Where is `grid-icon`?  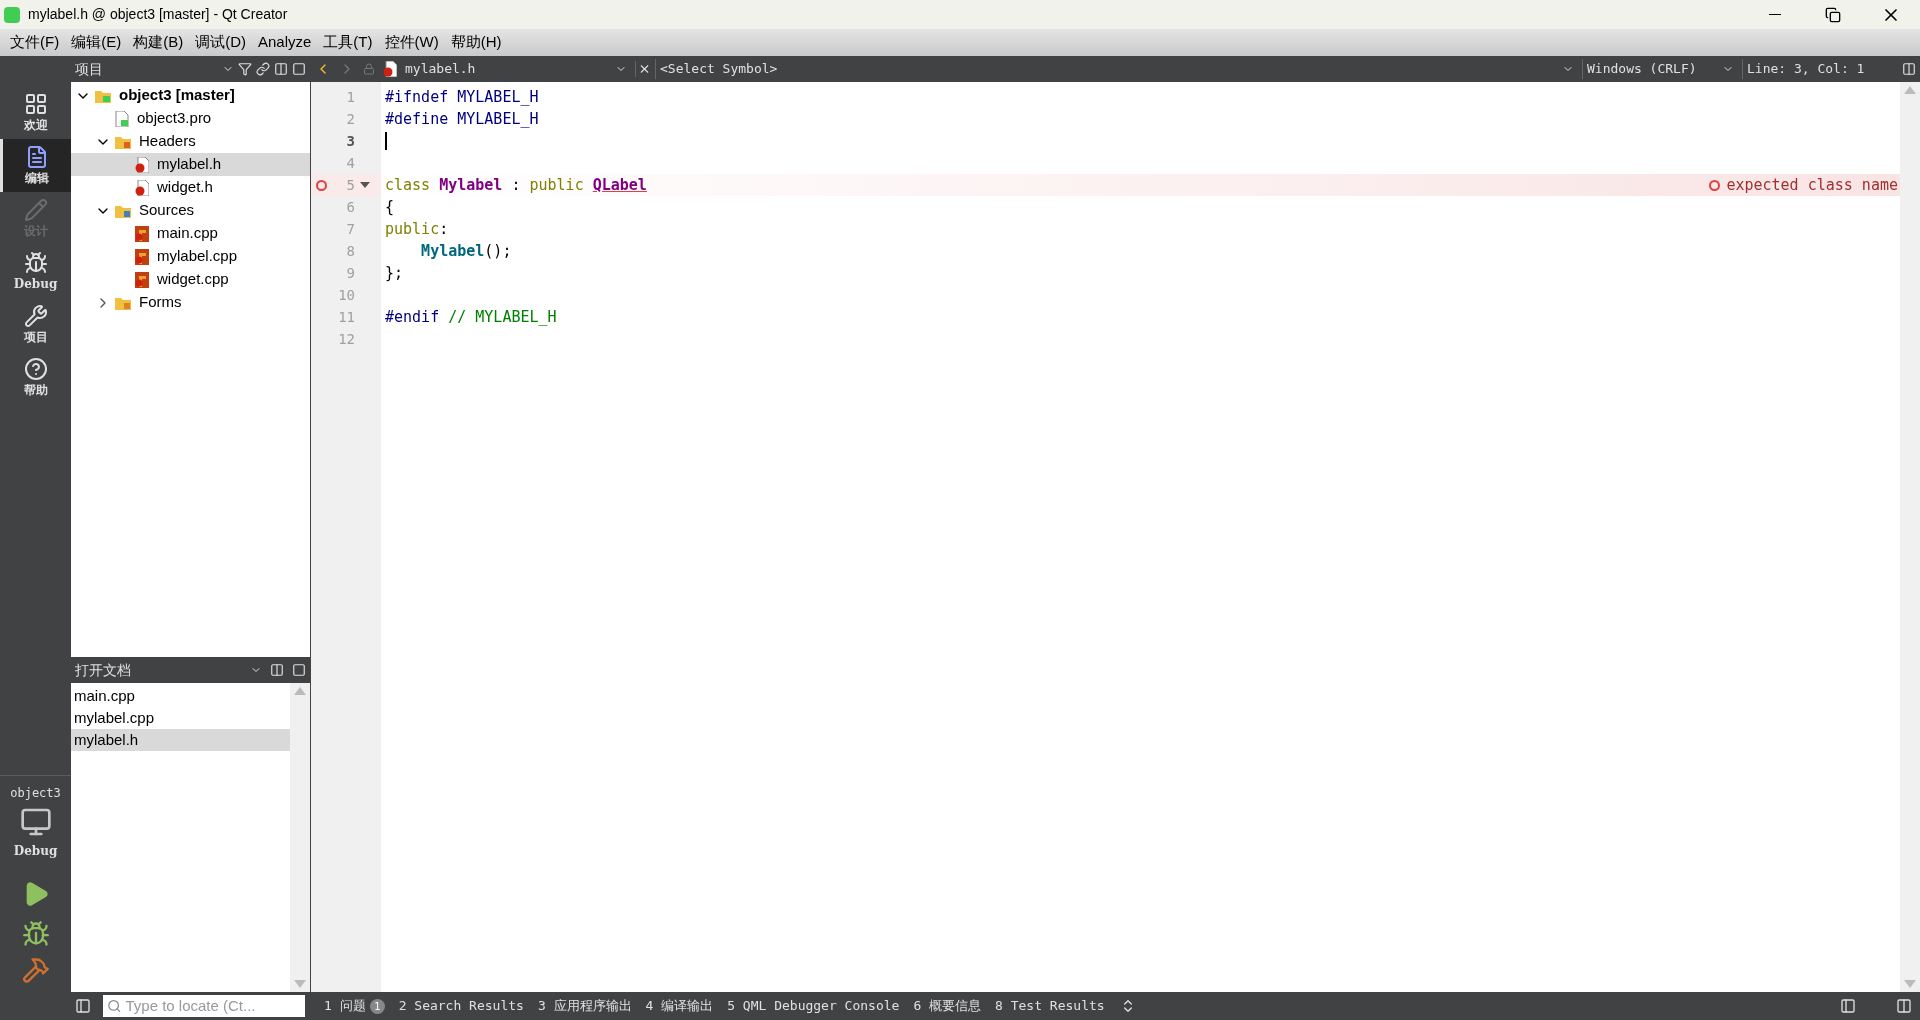 grid-icon is located at coordinates (35, 103).